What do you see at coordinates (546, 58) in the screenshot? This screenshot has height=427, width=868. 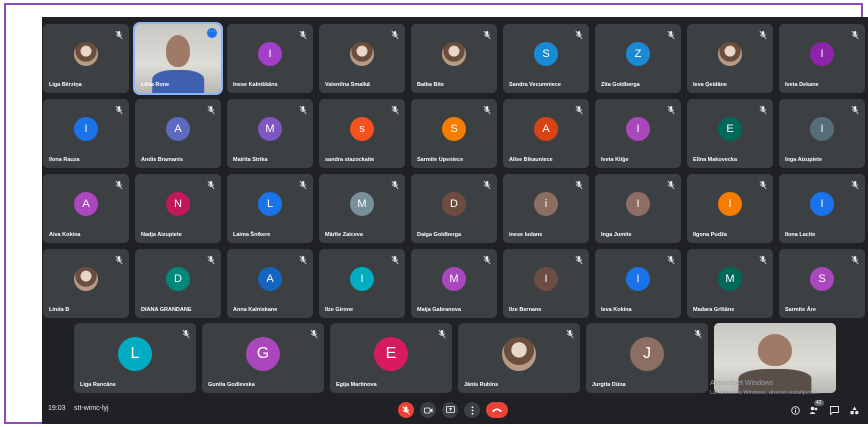 I see `participant-tile-sandra-vecumniece: S Sandra Vecumniece` at bounding box center [546, 58].